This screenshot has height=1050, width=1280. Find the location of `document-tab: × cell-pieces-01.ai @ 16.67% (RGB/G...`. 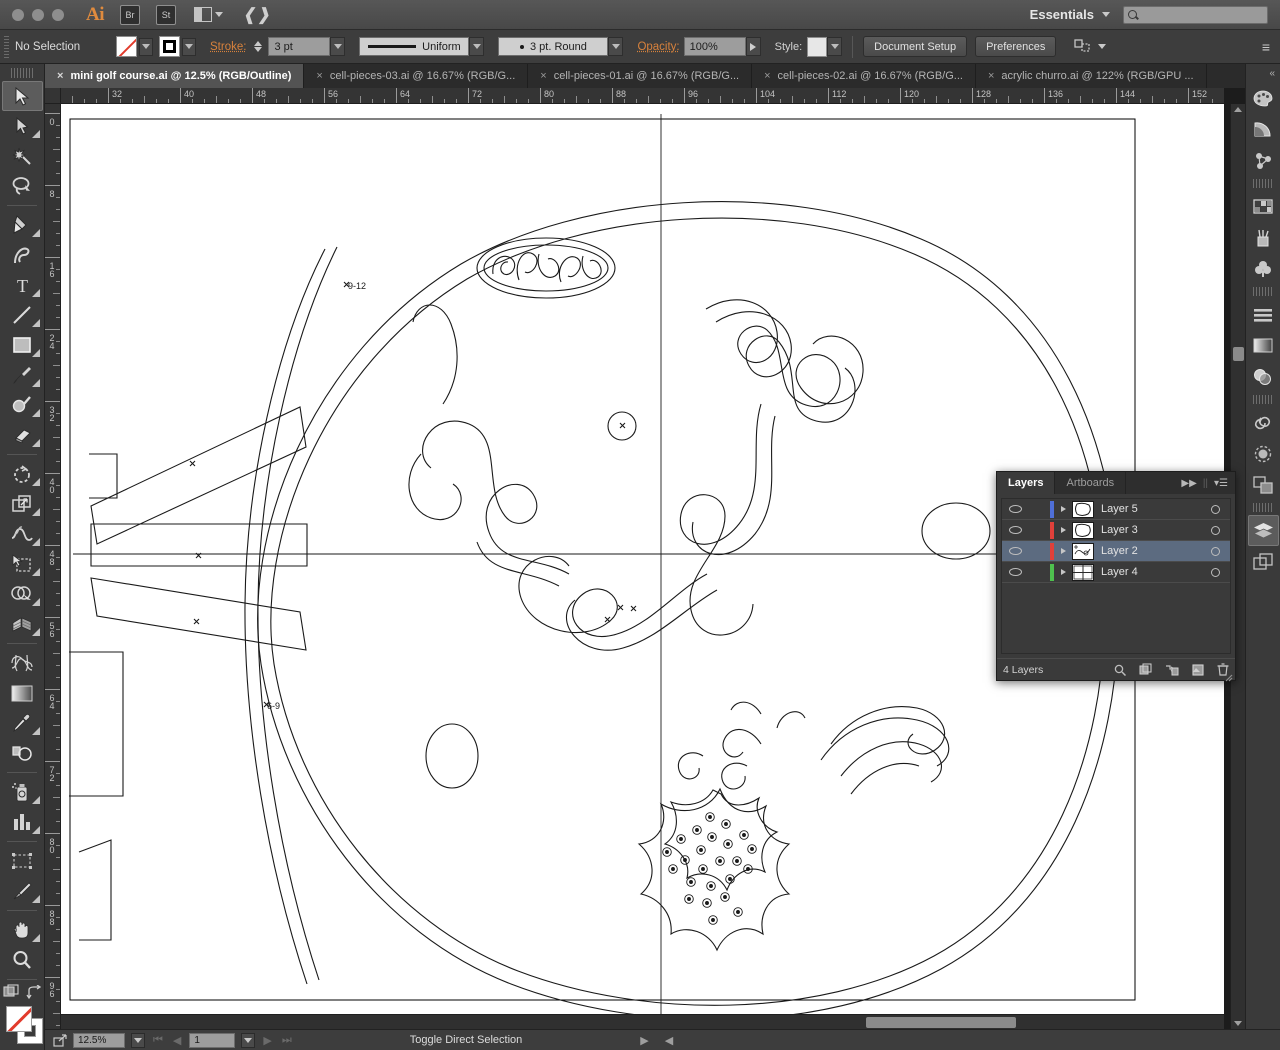

document-tab: × cell-pieces-01.ai @ 16.67% (RGB/G... is located at coordinates (640, 76).